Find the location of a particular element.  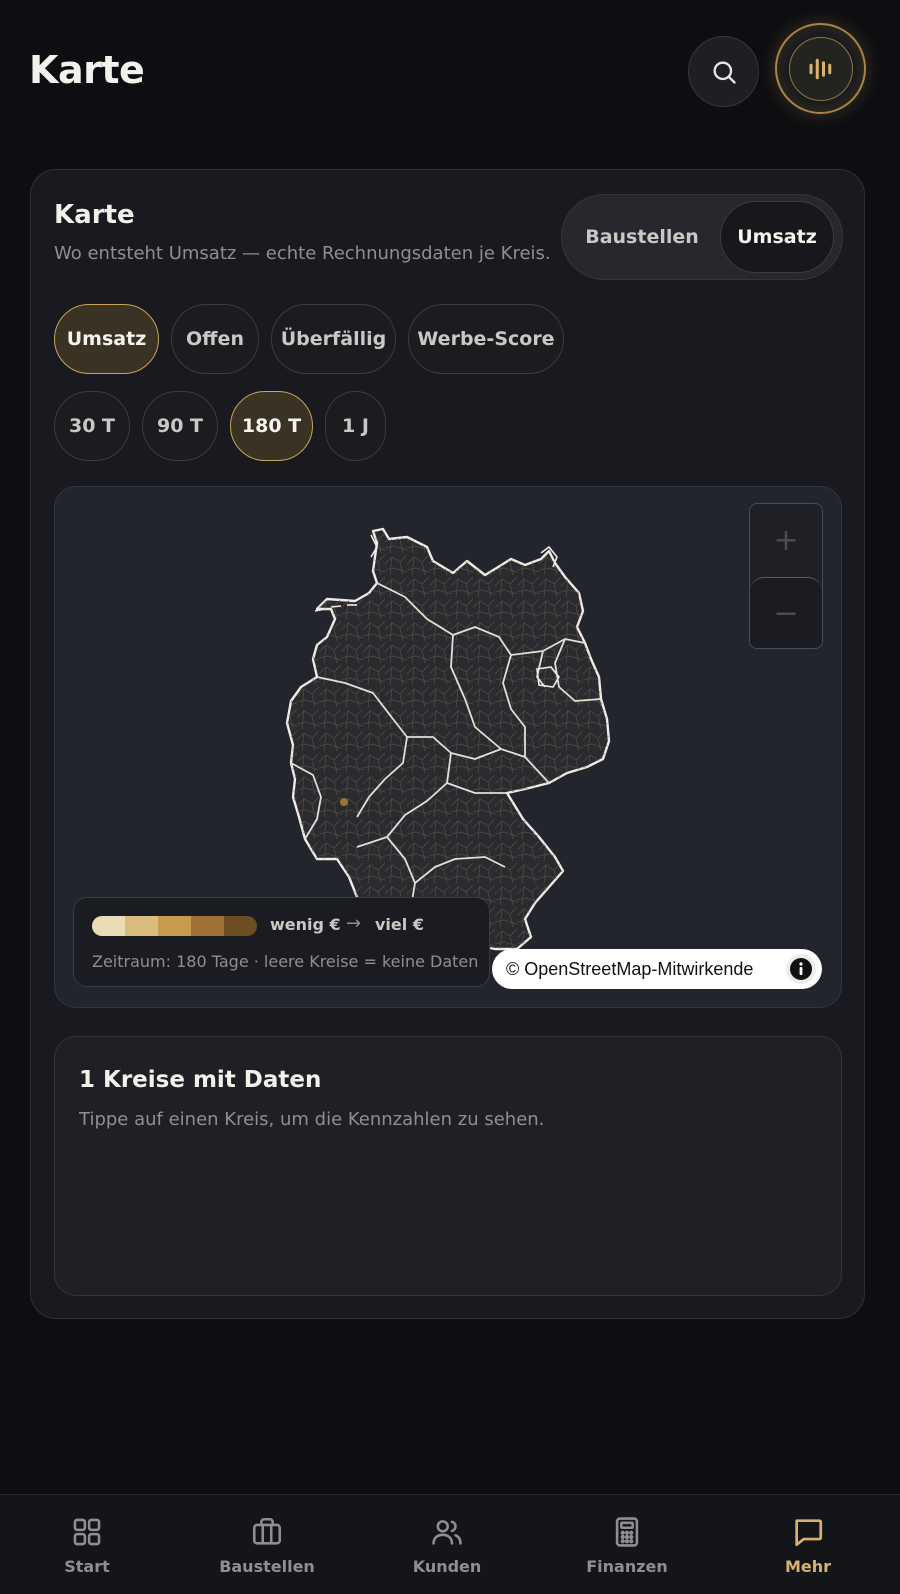

info-glyph is located at coordinates (801, 969).